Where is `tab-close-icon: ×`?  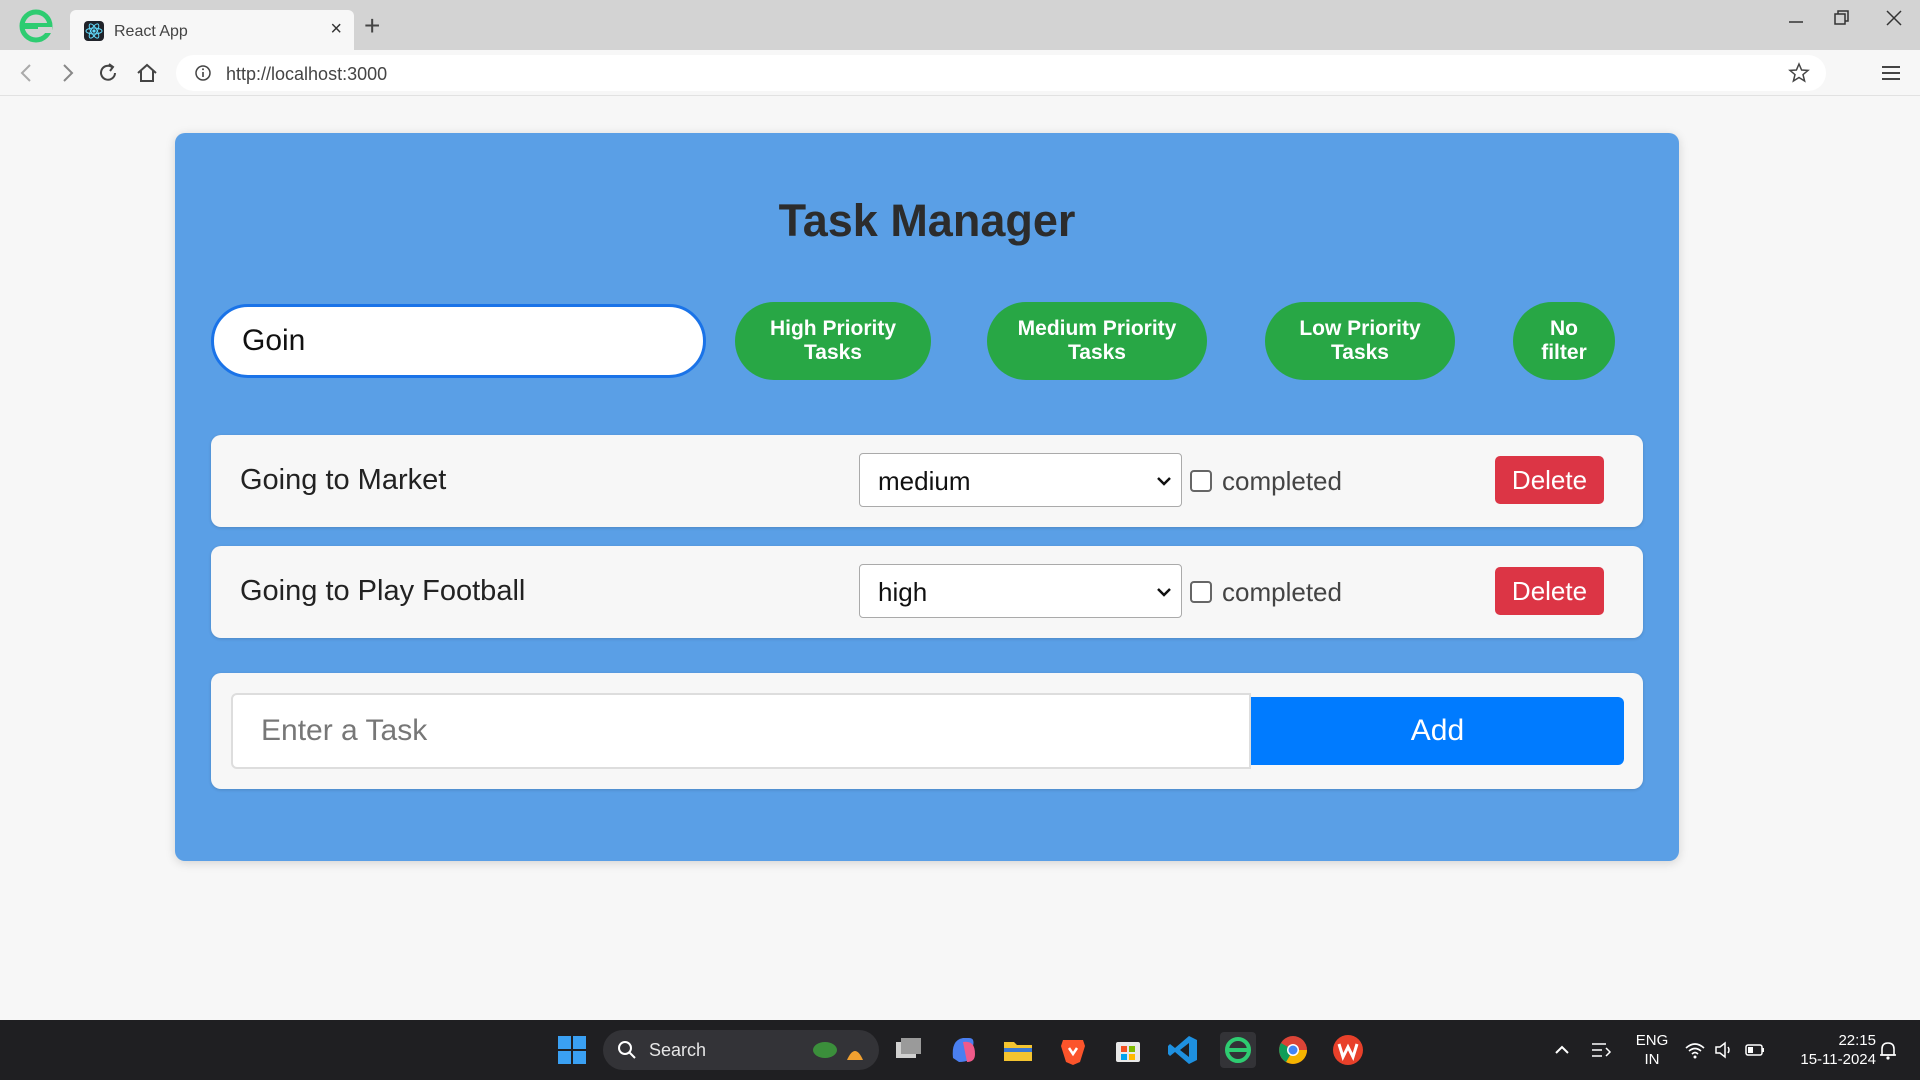
tab-close-icon: × is located at coordinates (336, 29).